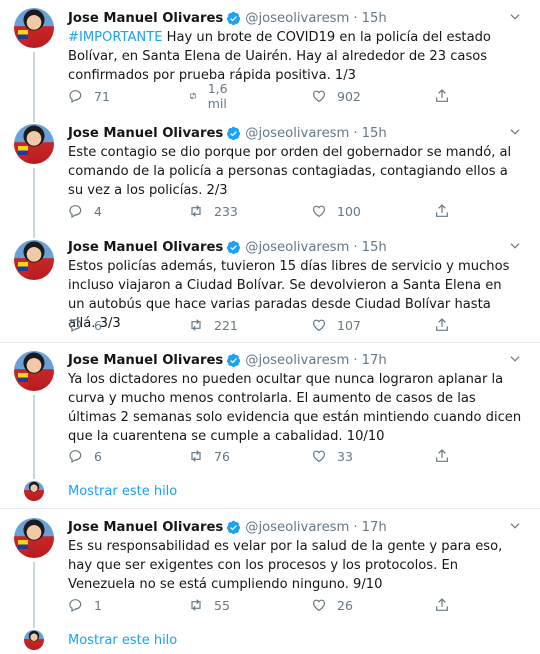 This screenshot has width=540, height=654. I want to click on like-button: 33, so click(332, 456).